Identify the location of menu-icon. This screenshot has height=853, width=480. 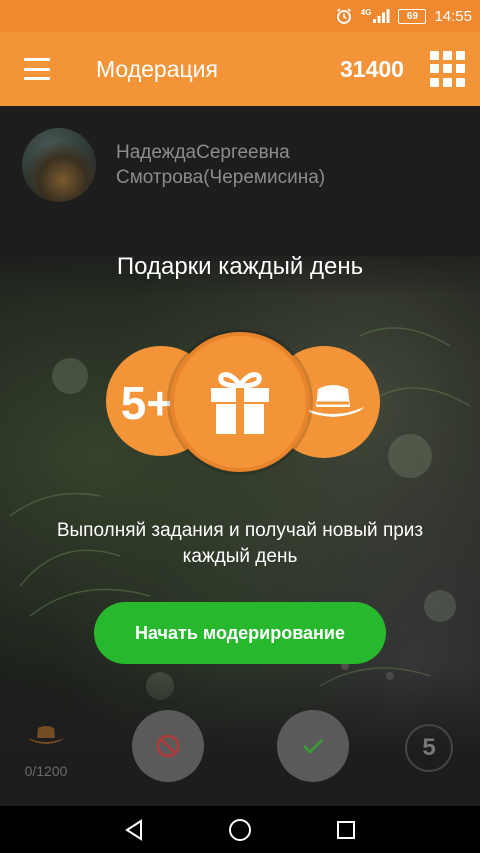
(37, 69).